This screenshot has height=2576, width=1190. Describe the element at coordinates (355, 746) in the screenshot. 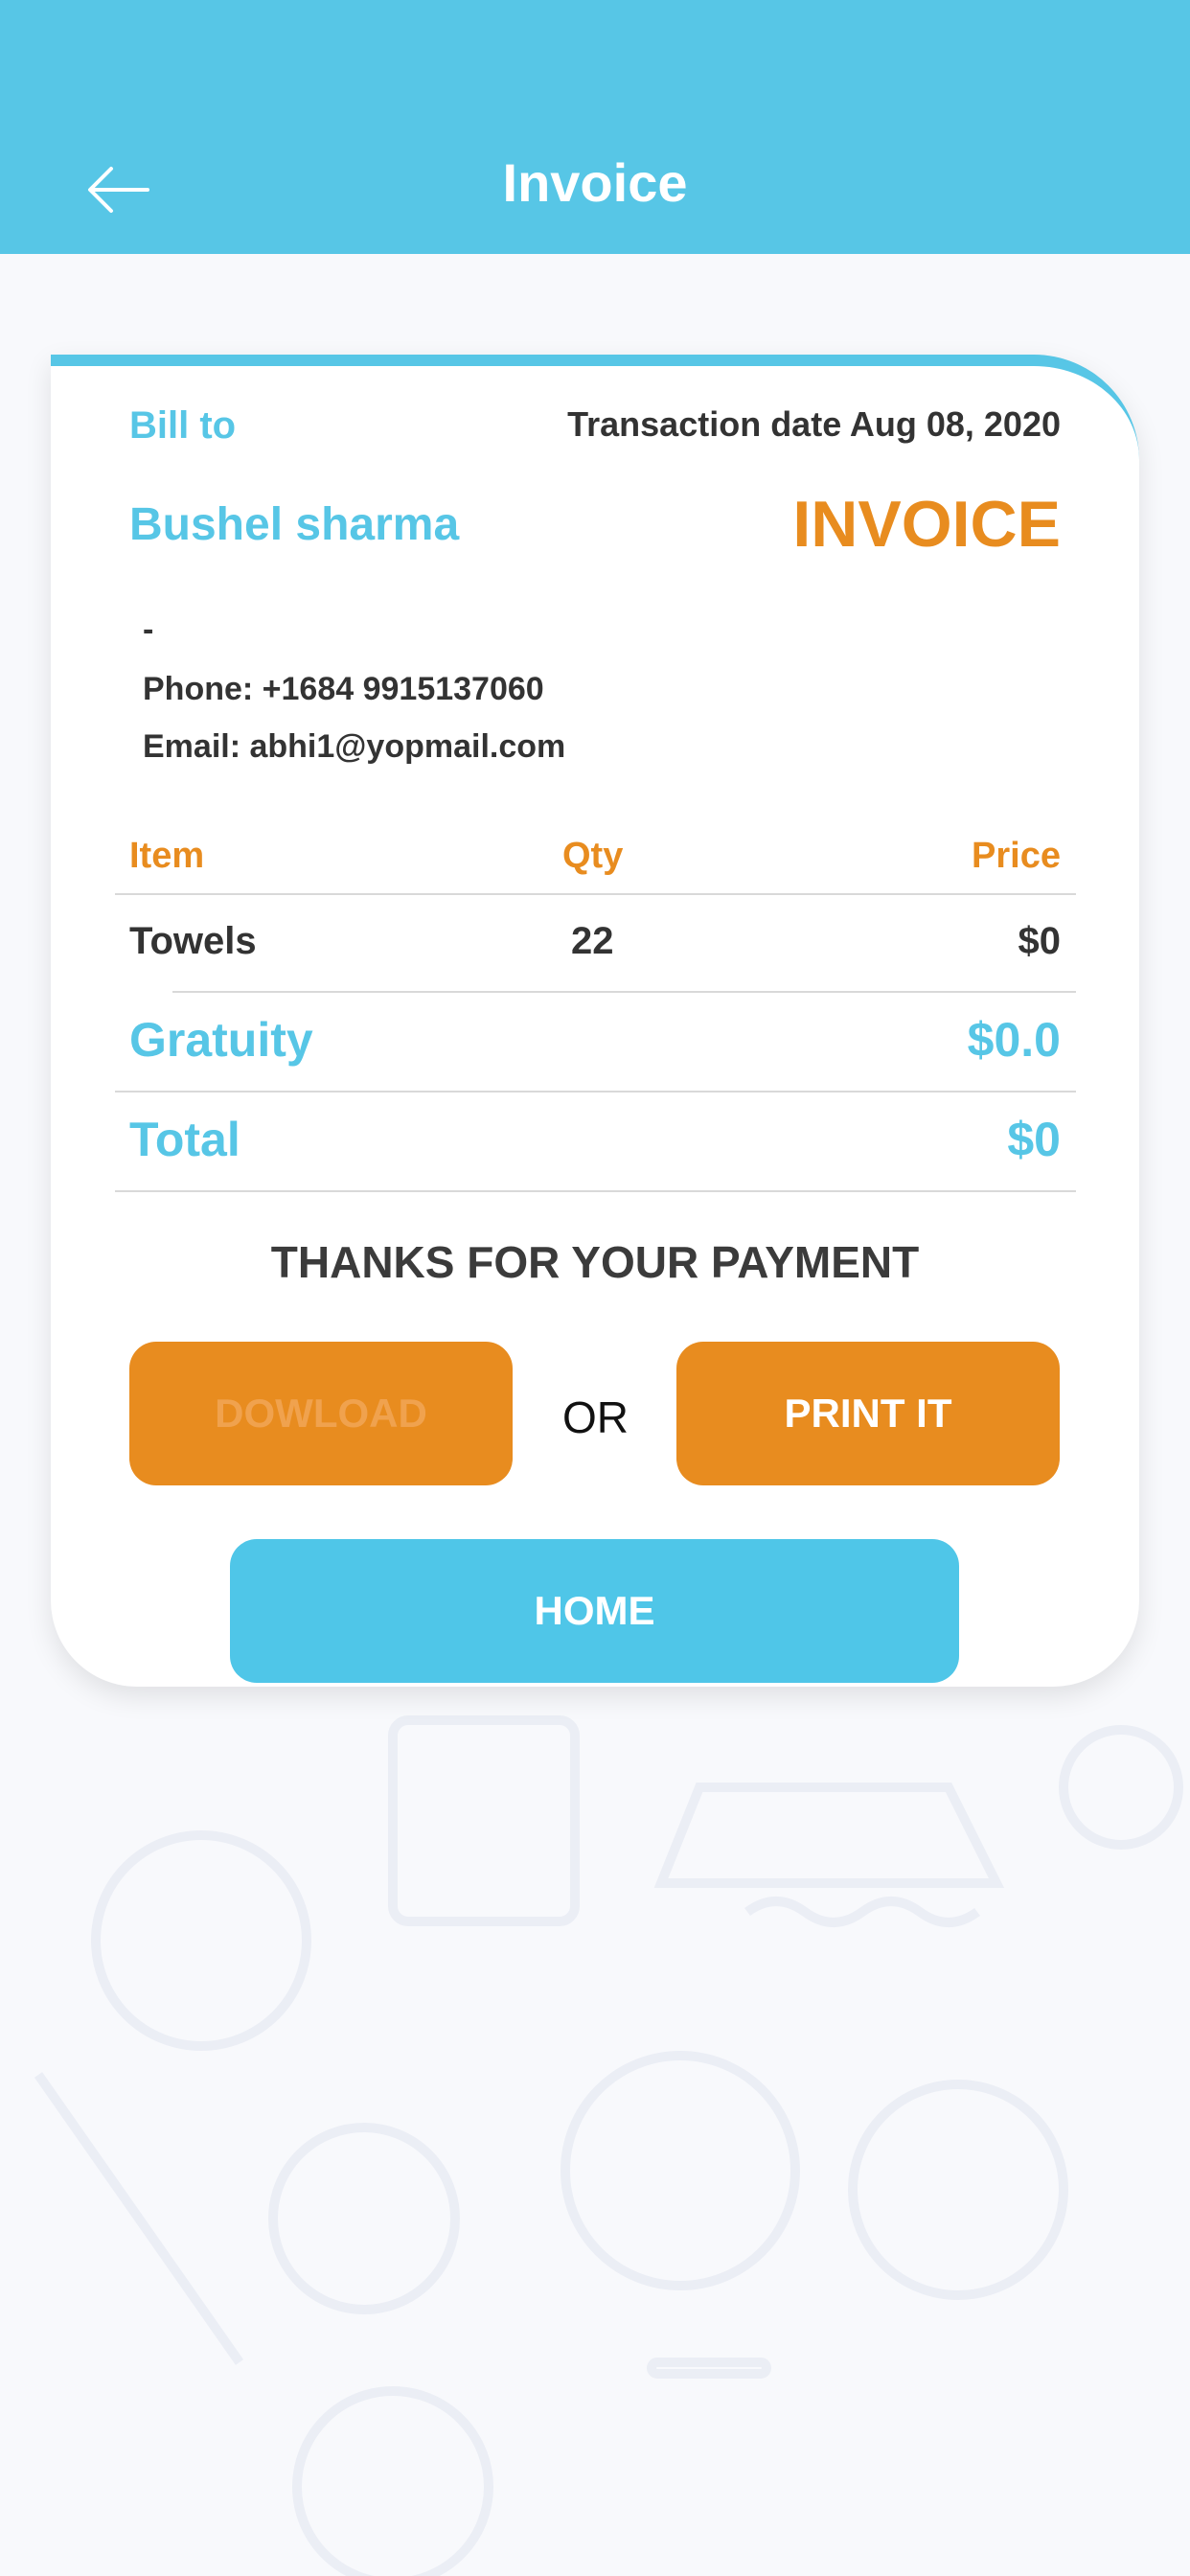

I see `customer-email: Email: abhi1@yopmail.com` at that location.